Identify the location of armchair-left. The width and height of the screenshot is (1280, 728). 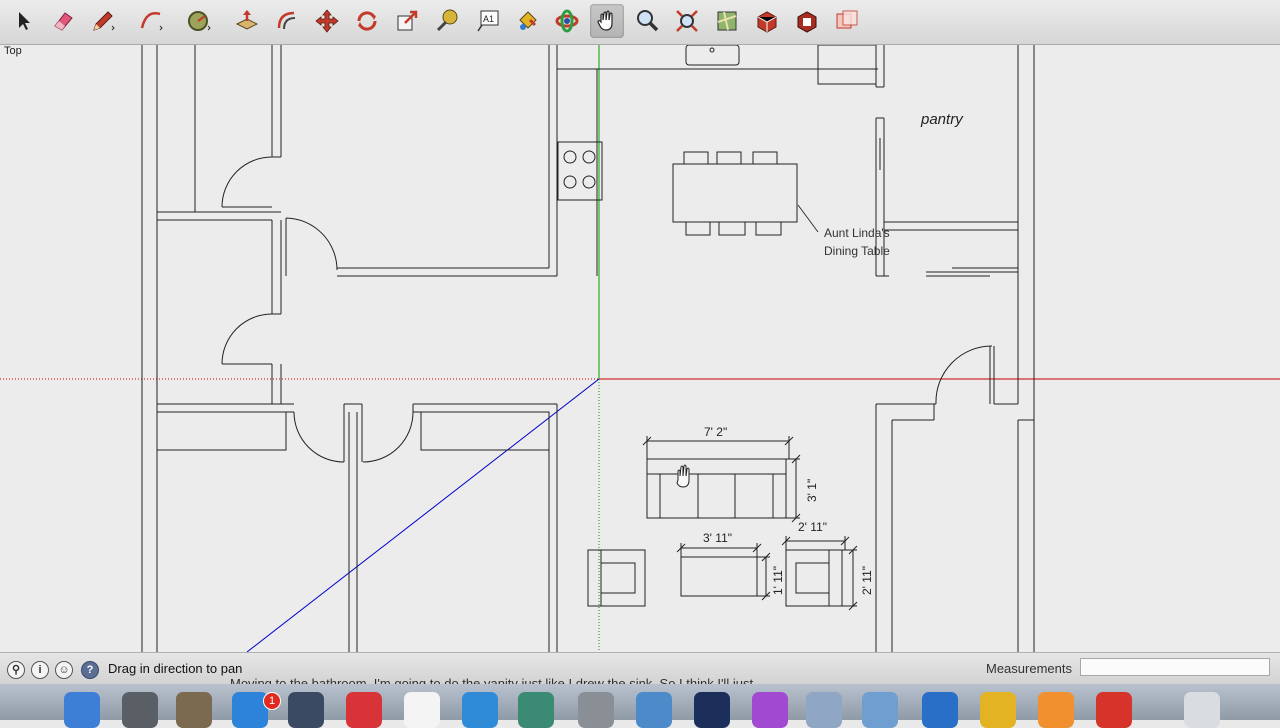
(616, 578).